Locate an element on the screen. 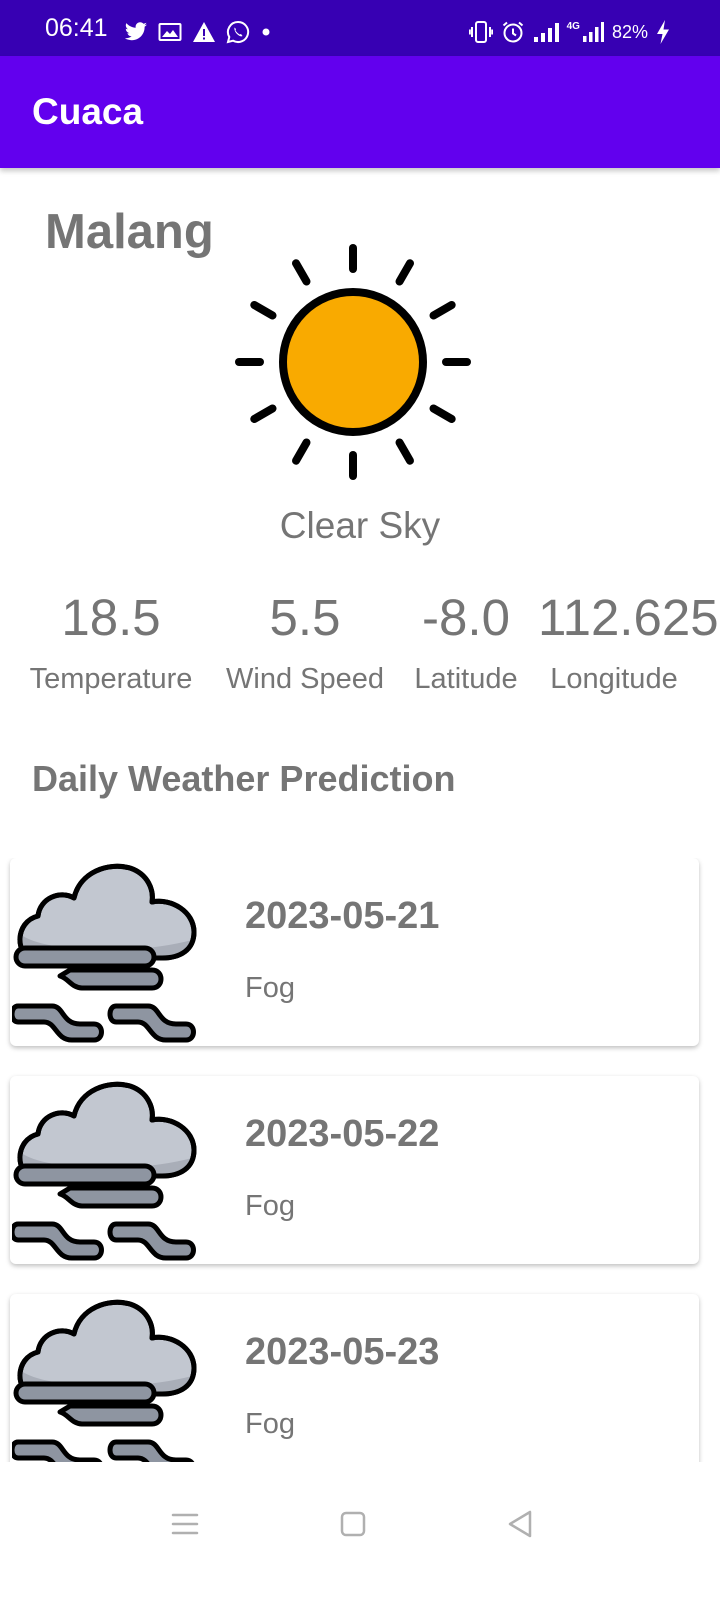 The width and height of the screenshot is (720, 1600). stat-value: -8.0 is located at coordinates (466, 617).